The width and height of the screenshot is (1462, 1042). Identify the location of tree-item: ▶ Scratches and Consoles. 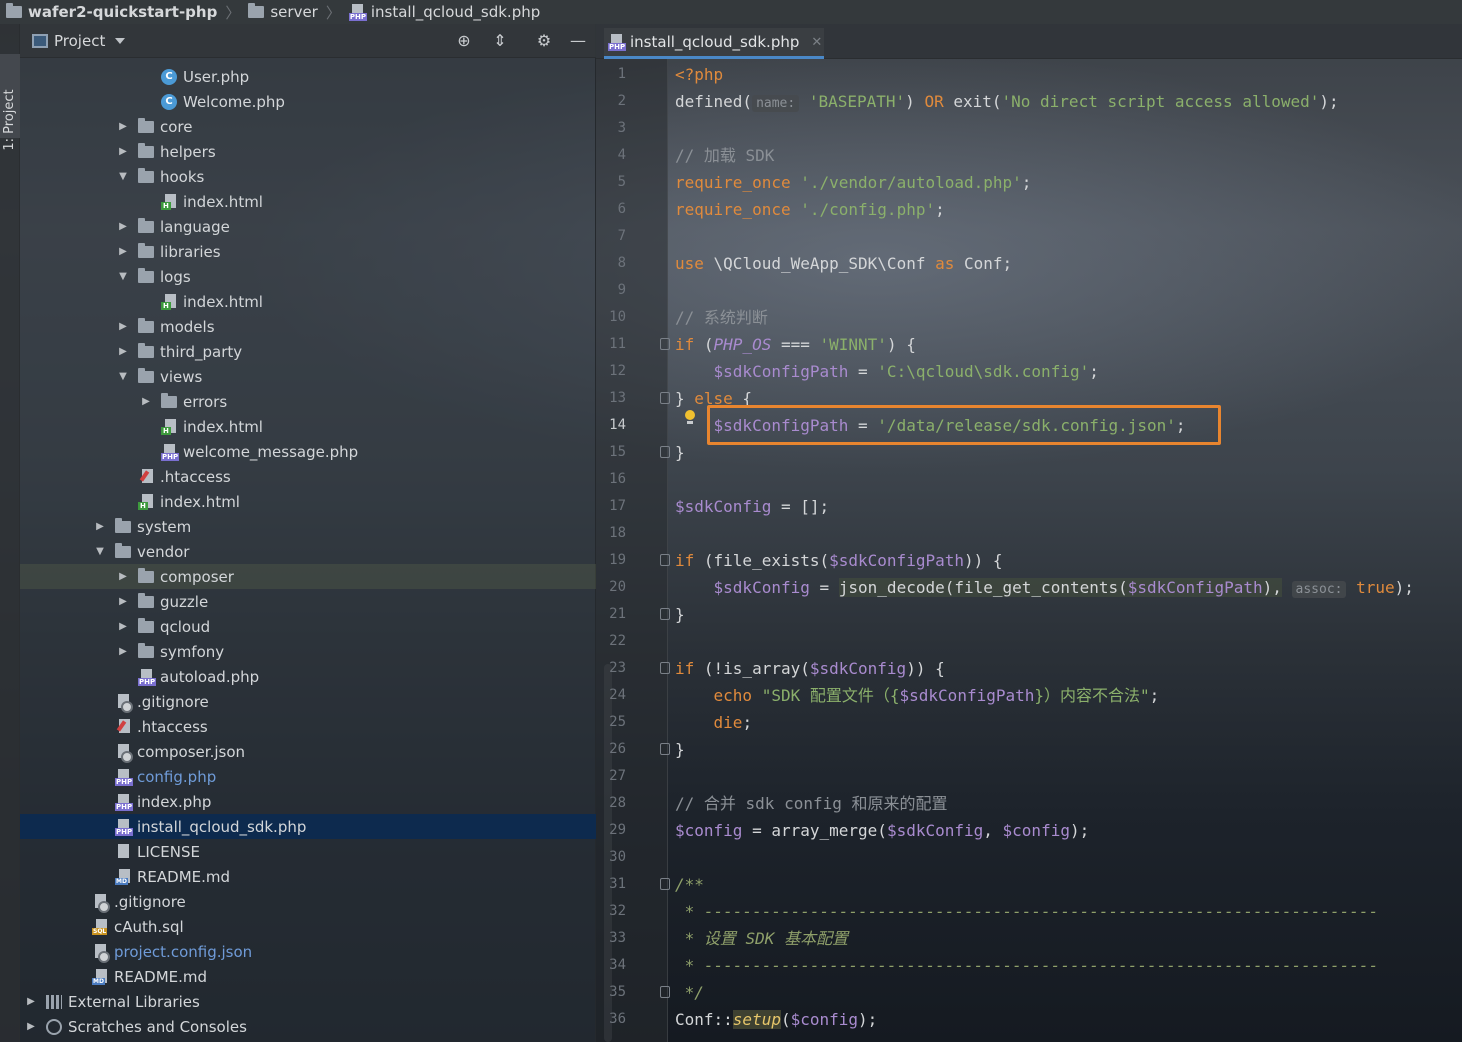
(308, 1026).